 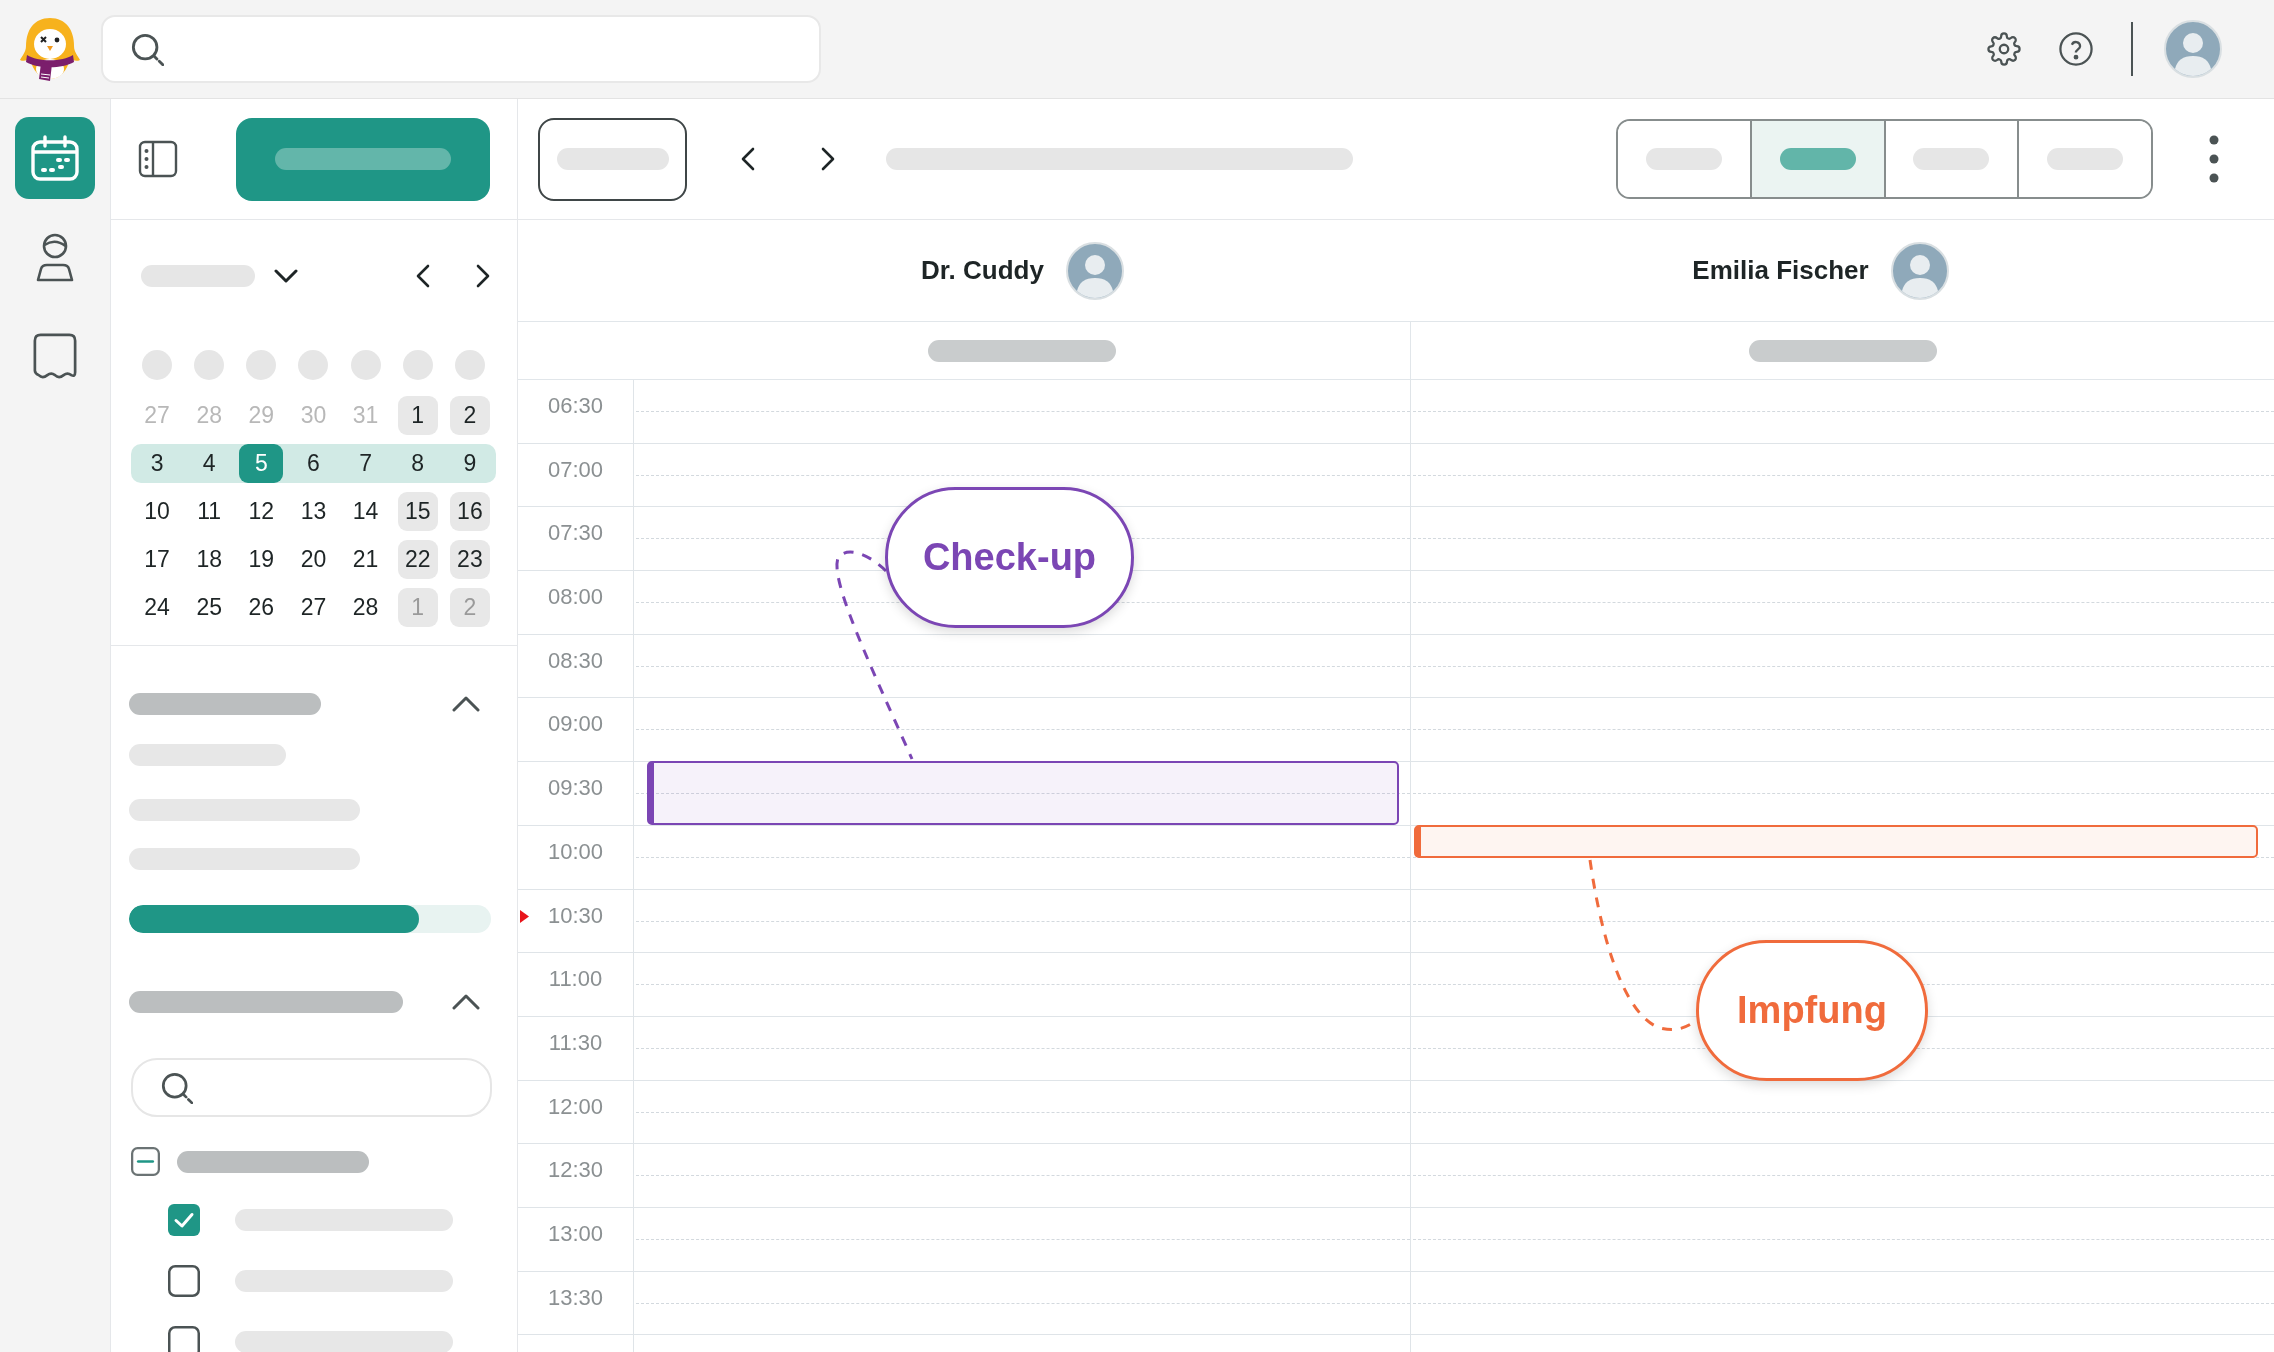 I want to click on calendar-day: 11, so click(x=209, y=511).